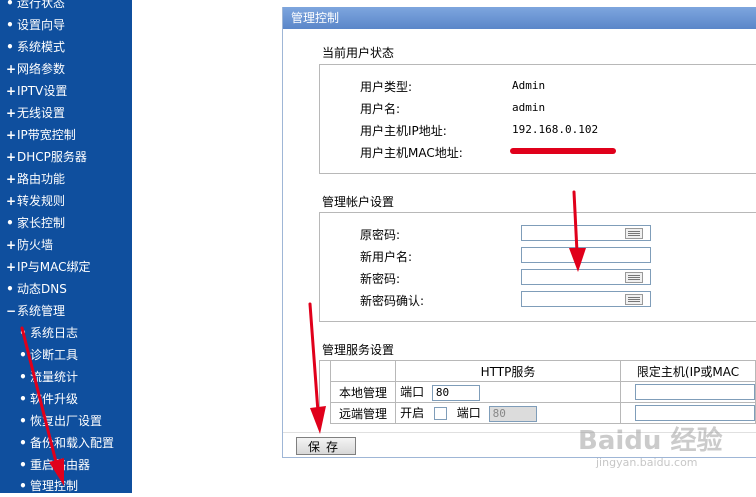 This screenshot has height=497, width=756. Describe the element at coordinates (380, 235) in the screenshot. I see `old-password-label: 原密码:` at that location.